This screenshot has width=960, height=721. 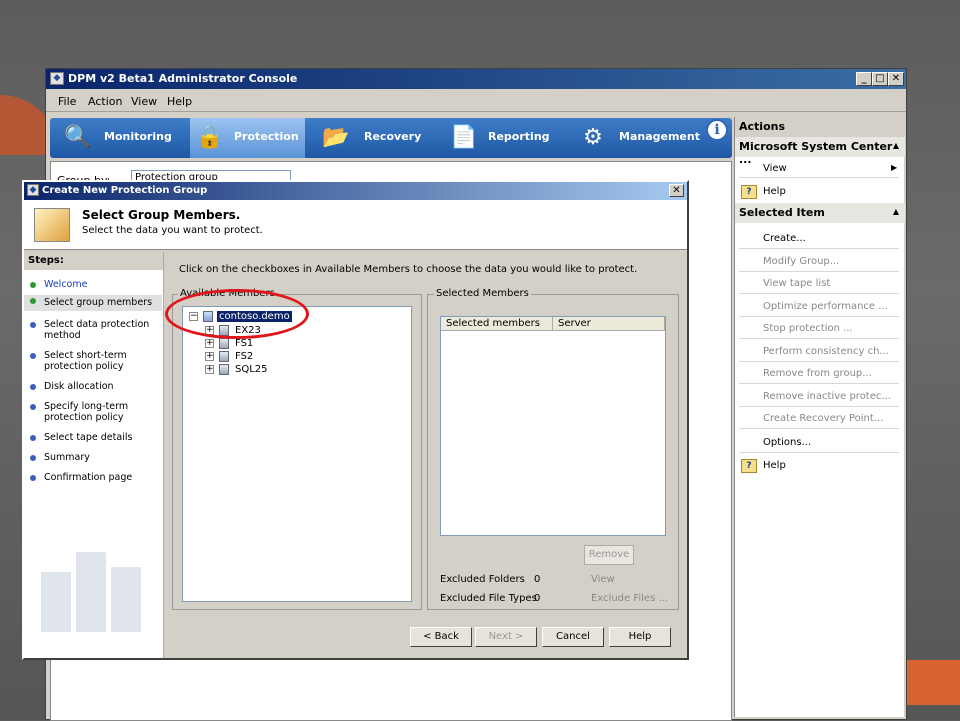 What do you see at coordinates (593, 137) in the screenshot?
I see `management-gear-icon: ⚙` at bounding box center [593, 137].